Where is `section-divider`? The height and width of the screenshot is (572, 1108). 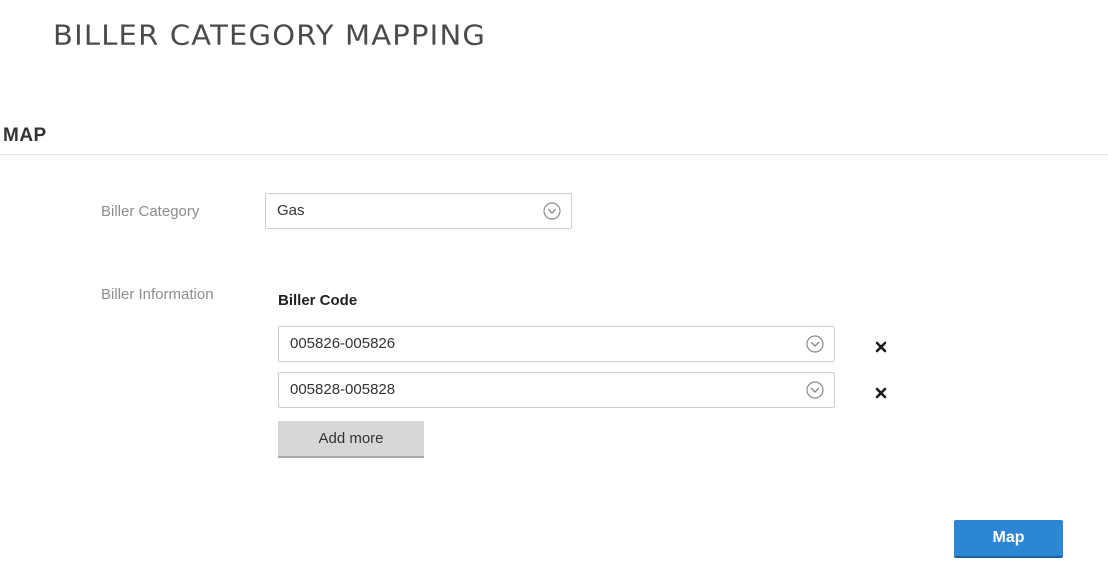
section-divider is located at coordinates (554, 154).